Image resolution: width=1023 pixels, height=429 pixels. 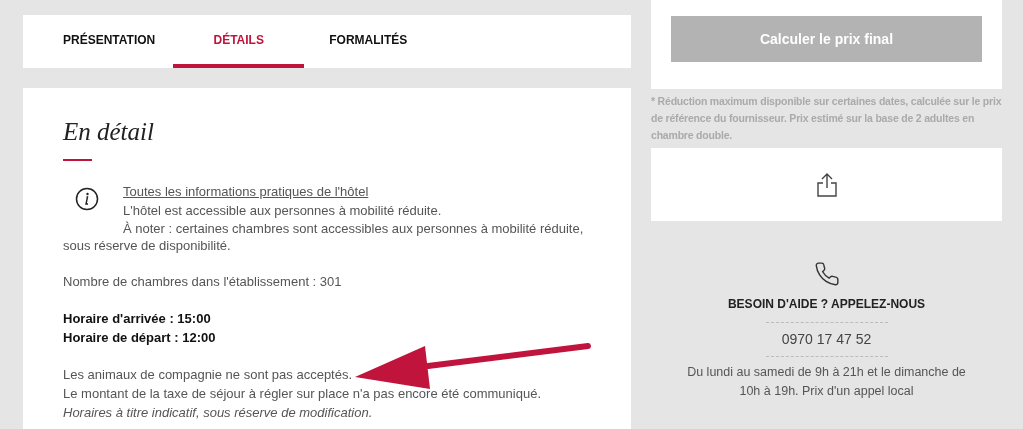 What do you see at coordinates (239, 41) in the screenshot?
I see `tab: DÉTAILS` at bounding box center [239, 41].